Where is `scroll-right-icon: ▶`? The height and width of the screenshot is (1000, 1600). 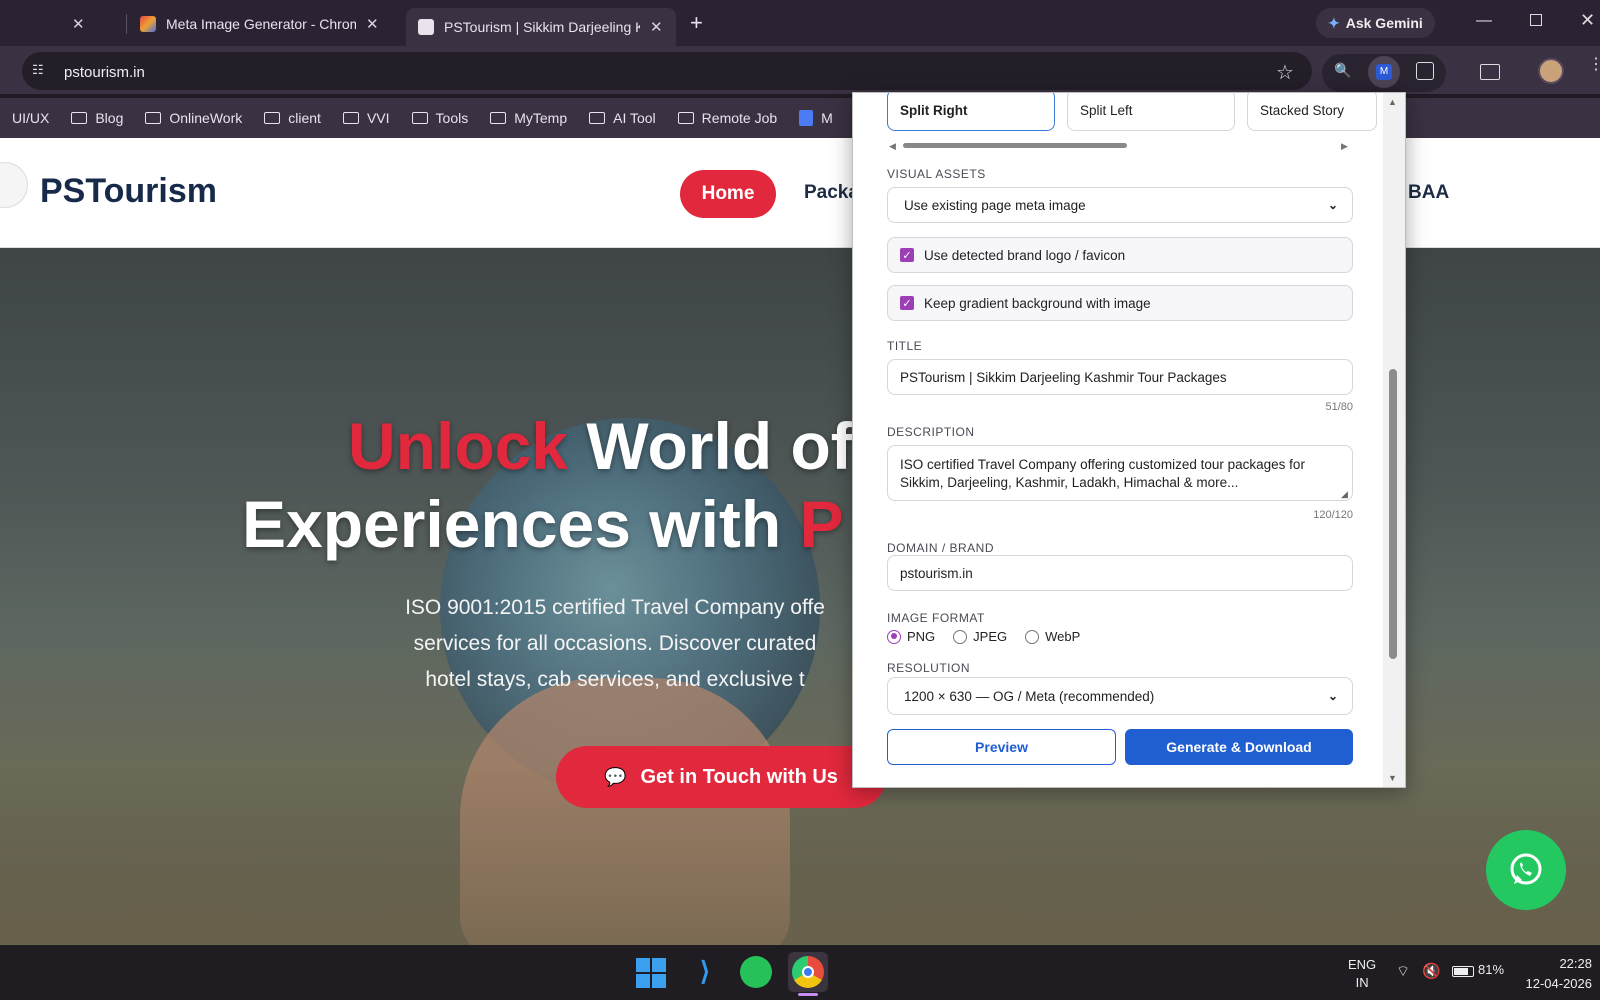 scroll-right-icon: ▶ is located at coordinates (1344, 146).